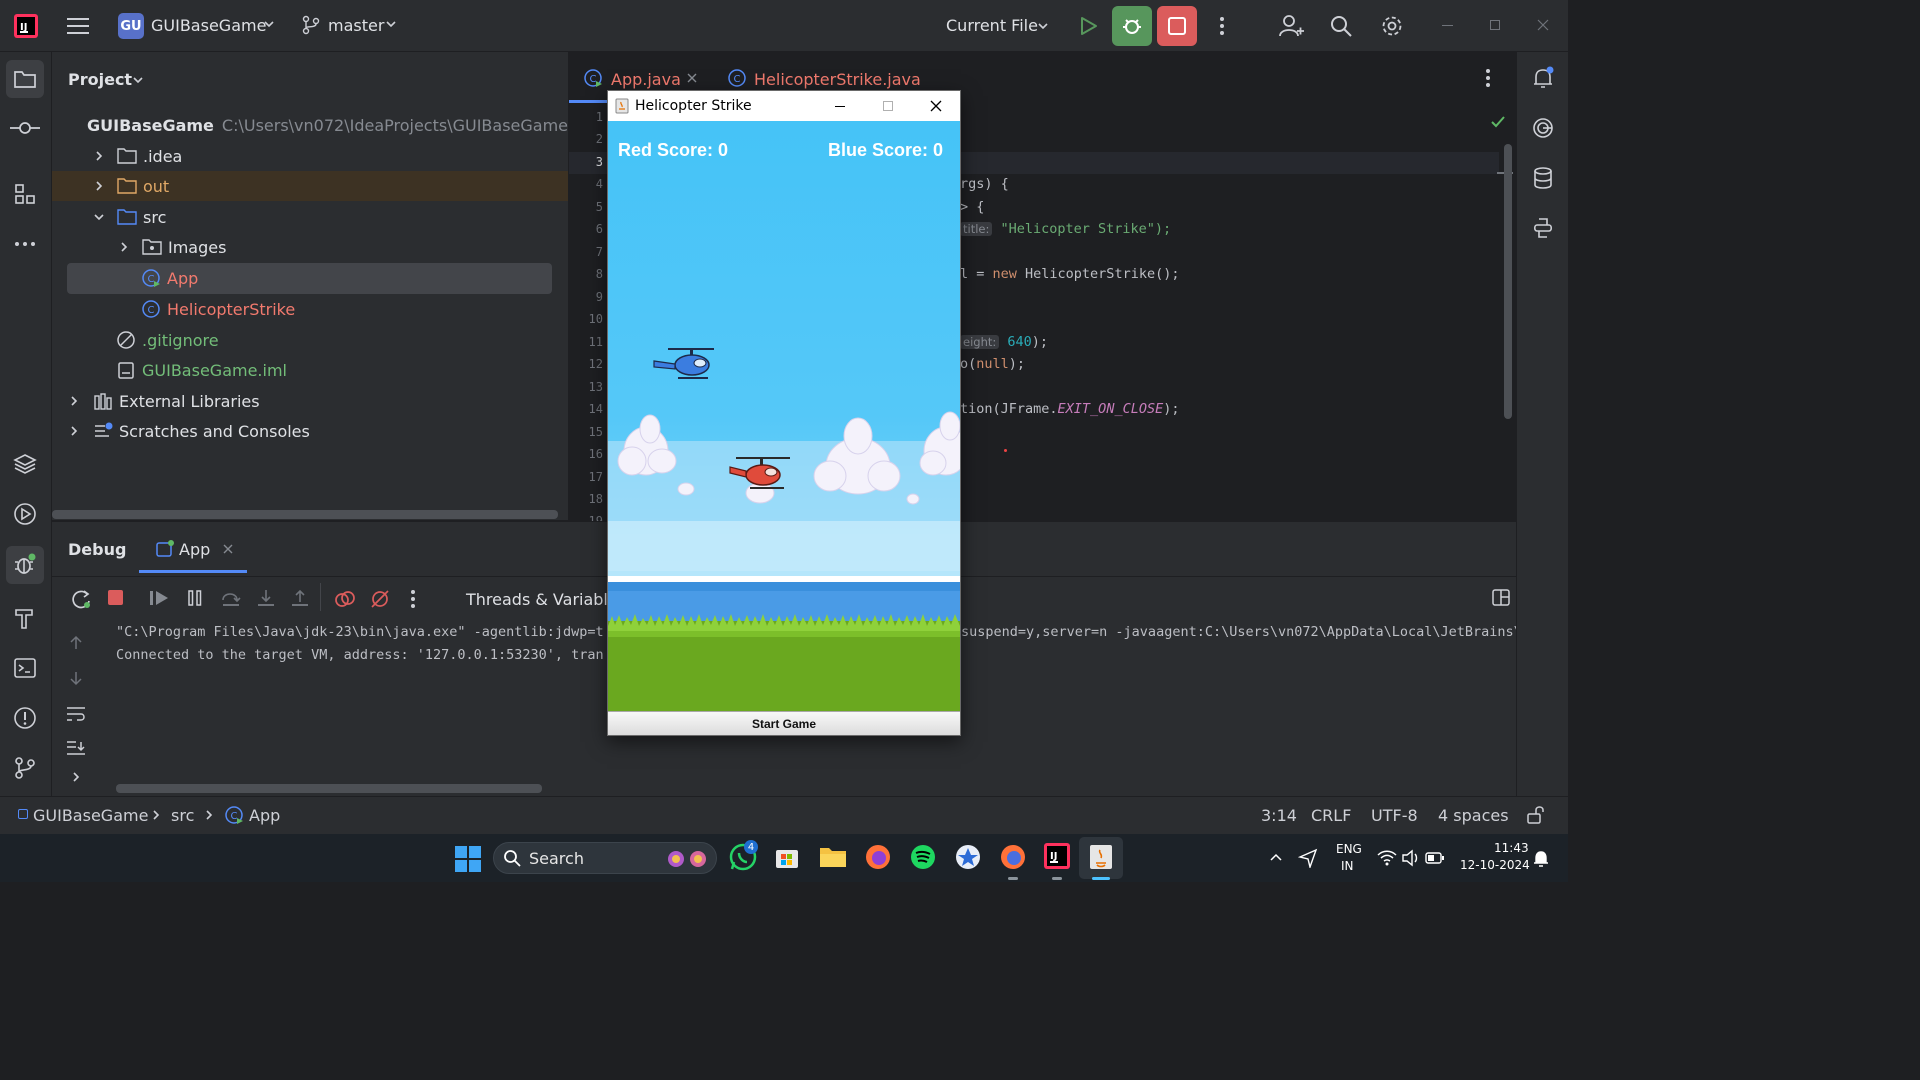 This screenshot has width=1920, height=1080. Describe the element at coordinates (231, 598) in the screenshot. I see `step-over-icon` at that location.